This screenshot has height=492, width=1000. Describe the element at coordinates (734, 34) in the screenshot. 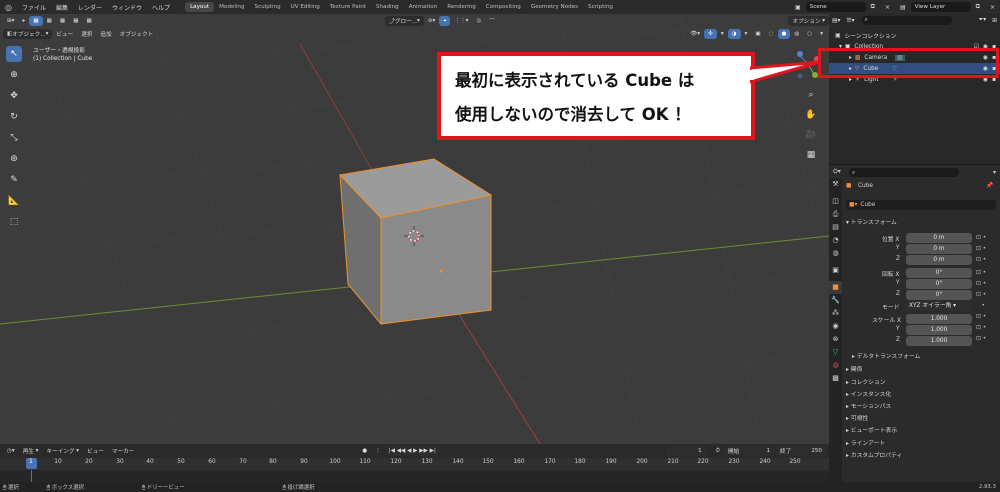

I see `overlay-toggle-icon: ◑` at that location.